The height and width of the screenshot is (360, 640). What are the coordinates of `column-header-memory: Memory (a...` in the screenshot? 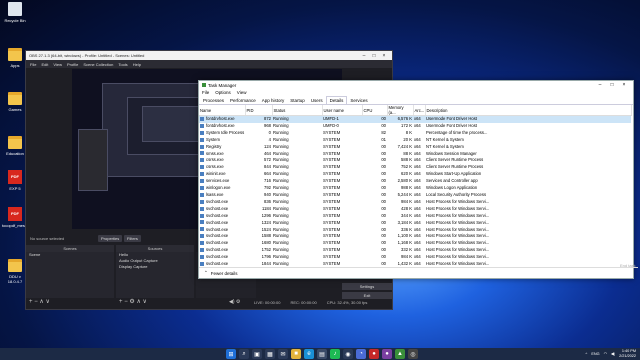 It's located at (400, 110).